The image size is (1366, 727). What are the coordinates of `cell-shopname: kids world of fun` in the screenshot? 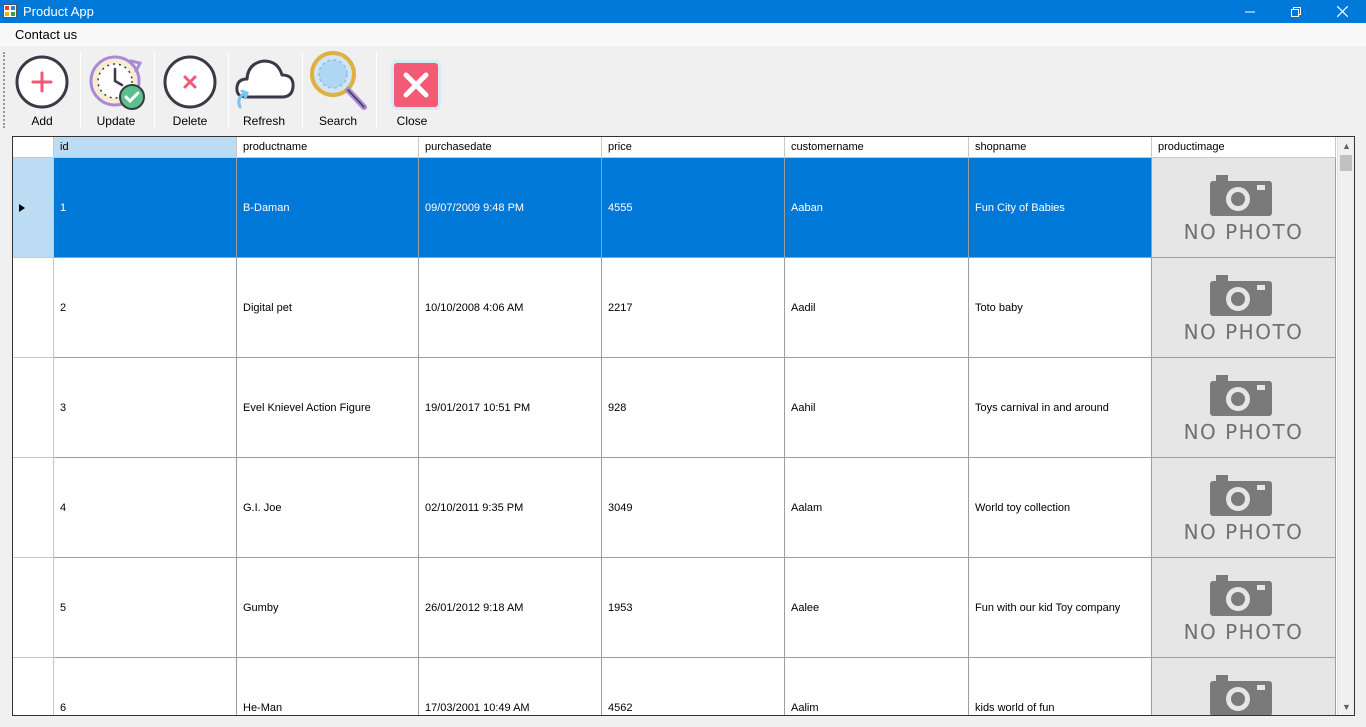 It's located at (1060, 686).